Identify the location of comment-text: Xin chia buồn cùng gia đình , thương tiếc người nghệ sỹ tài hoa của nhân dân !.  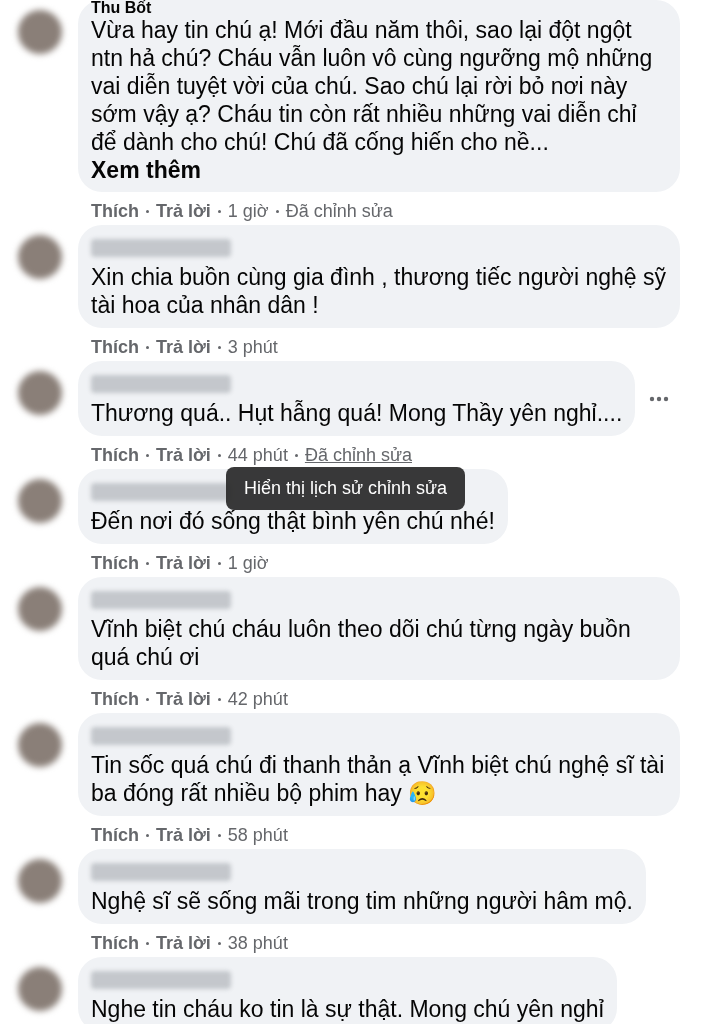
(379, 291).